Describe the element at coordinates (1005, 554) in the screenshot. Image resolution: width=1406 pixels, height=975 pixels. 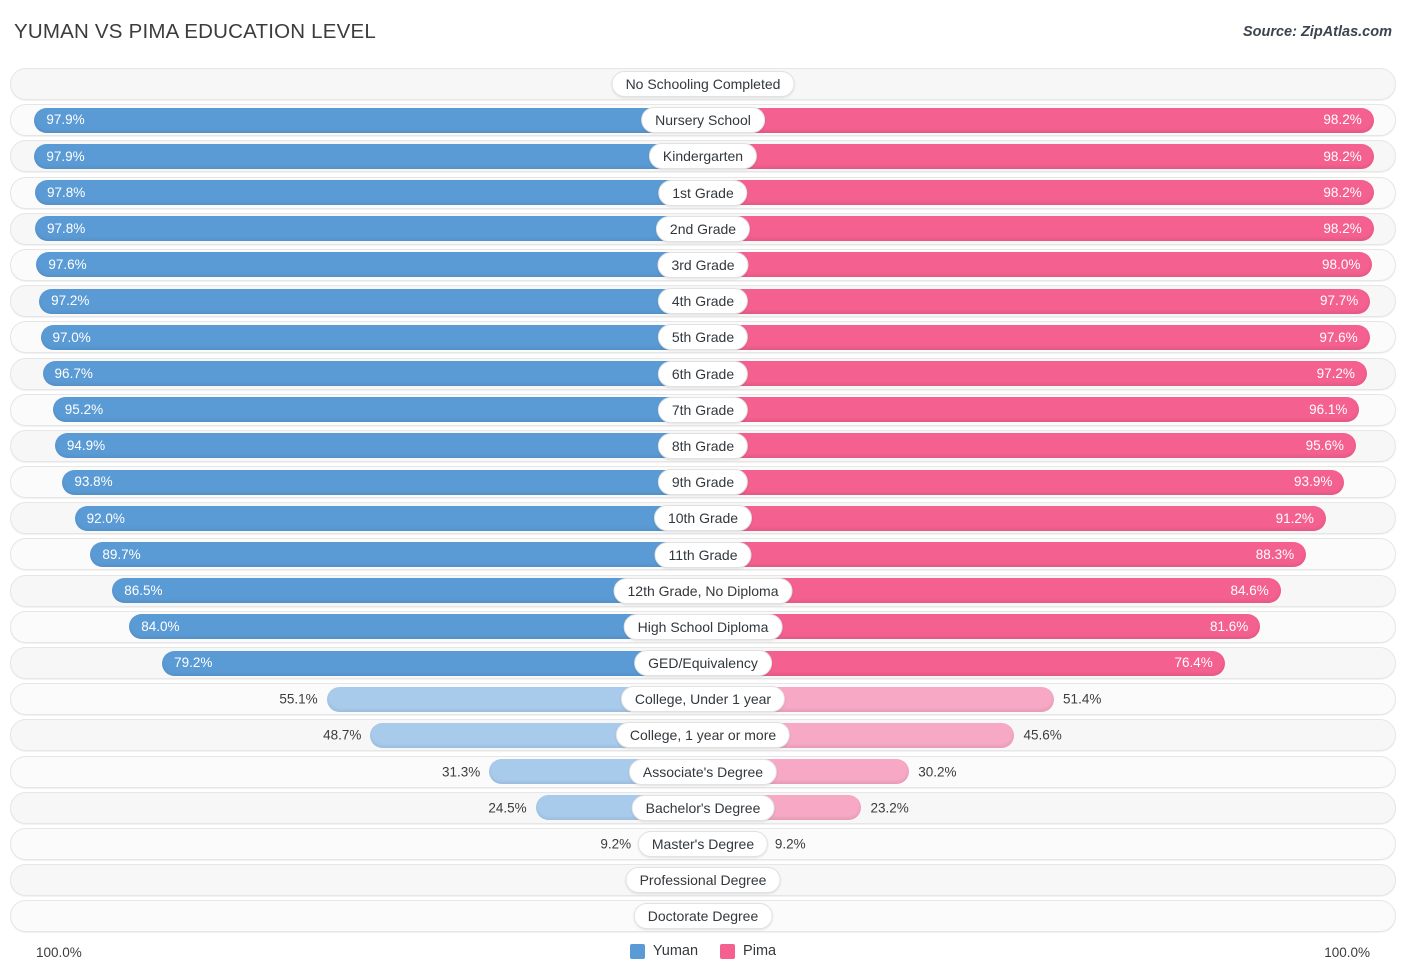
I see `bar-pima: 88.3%` at that location.